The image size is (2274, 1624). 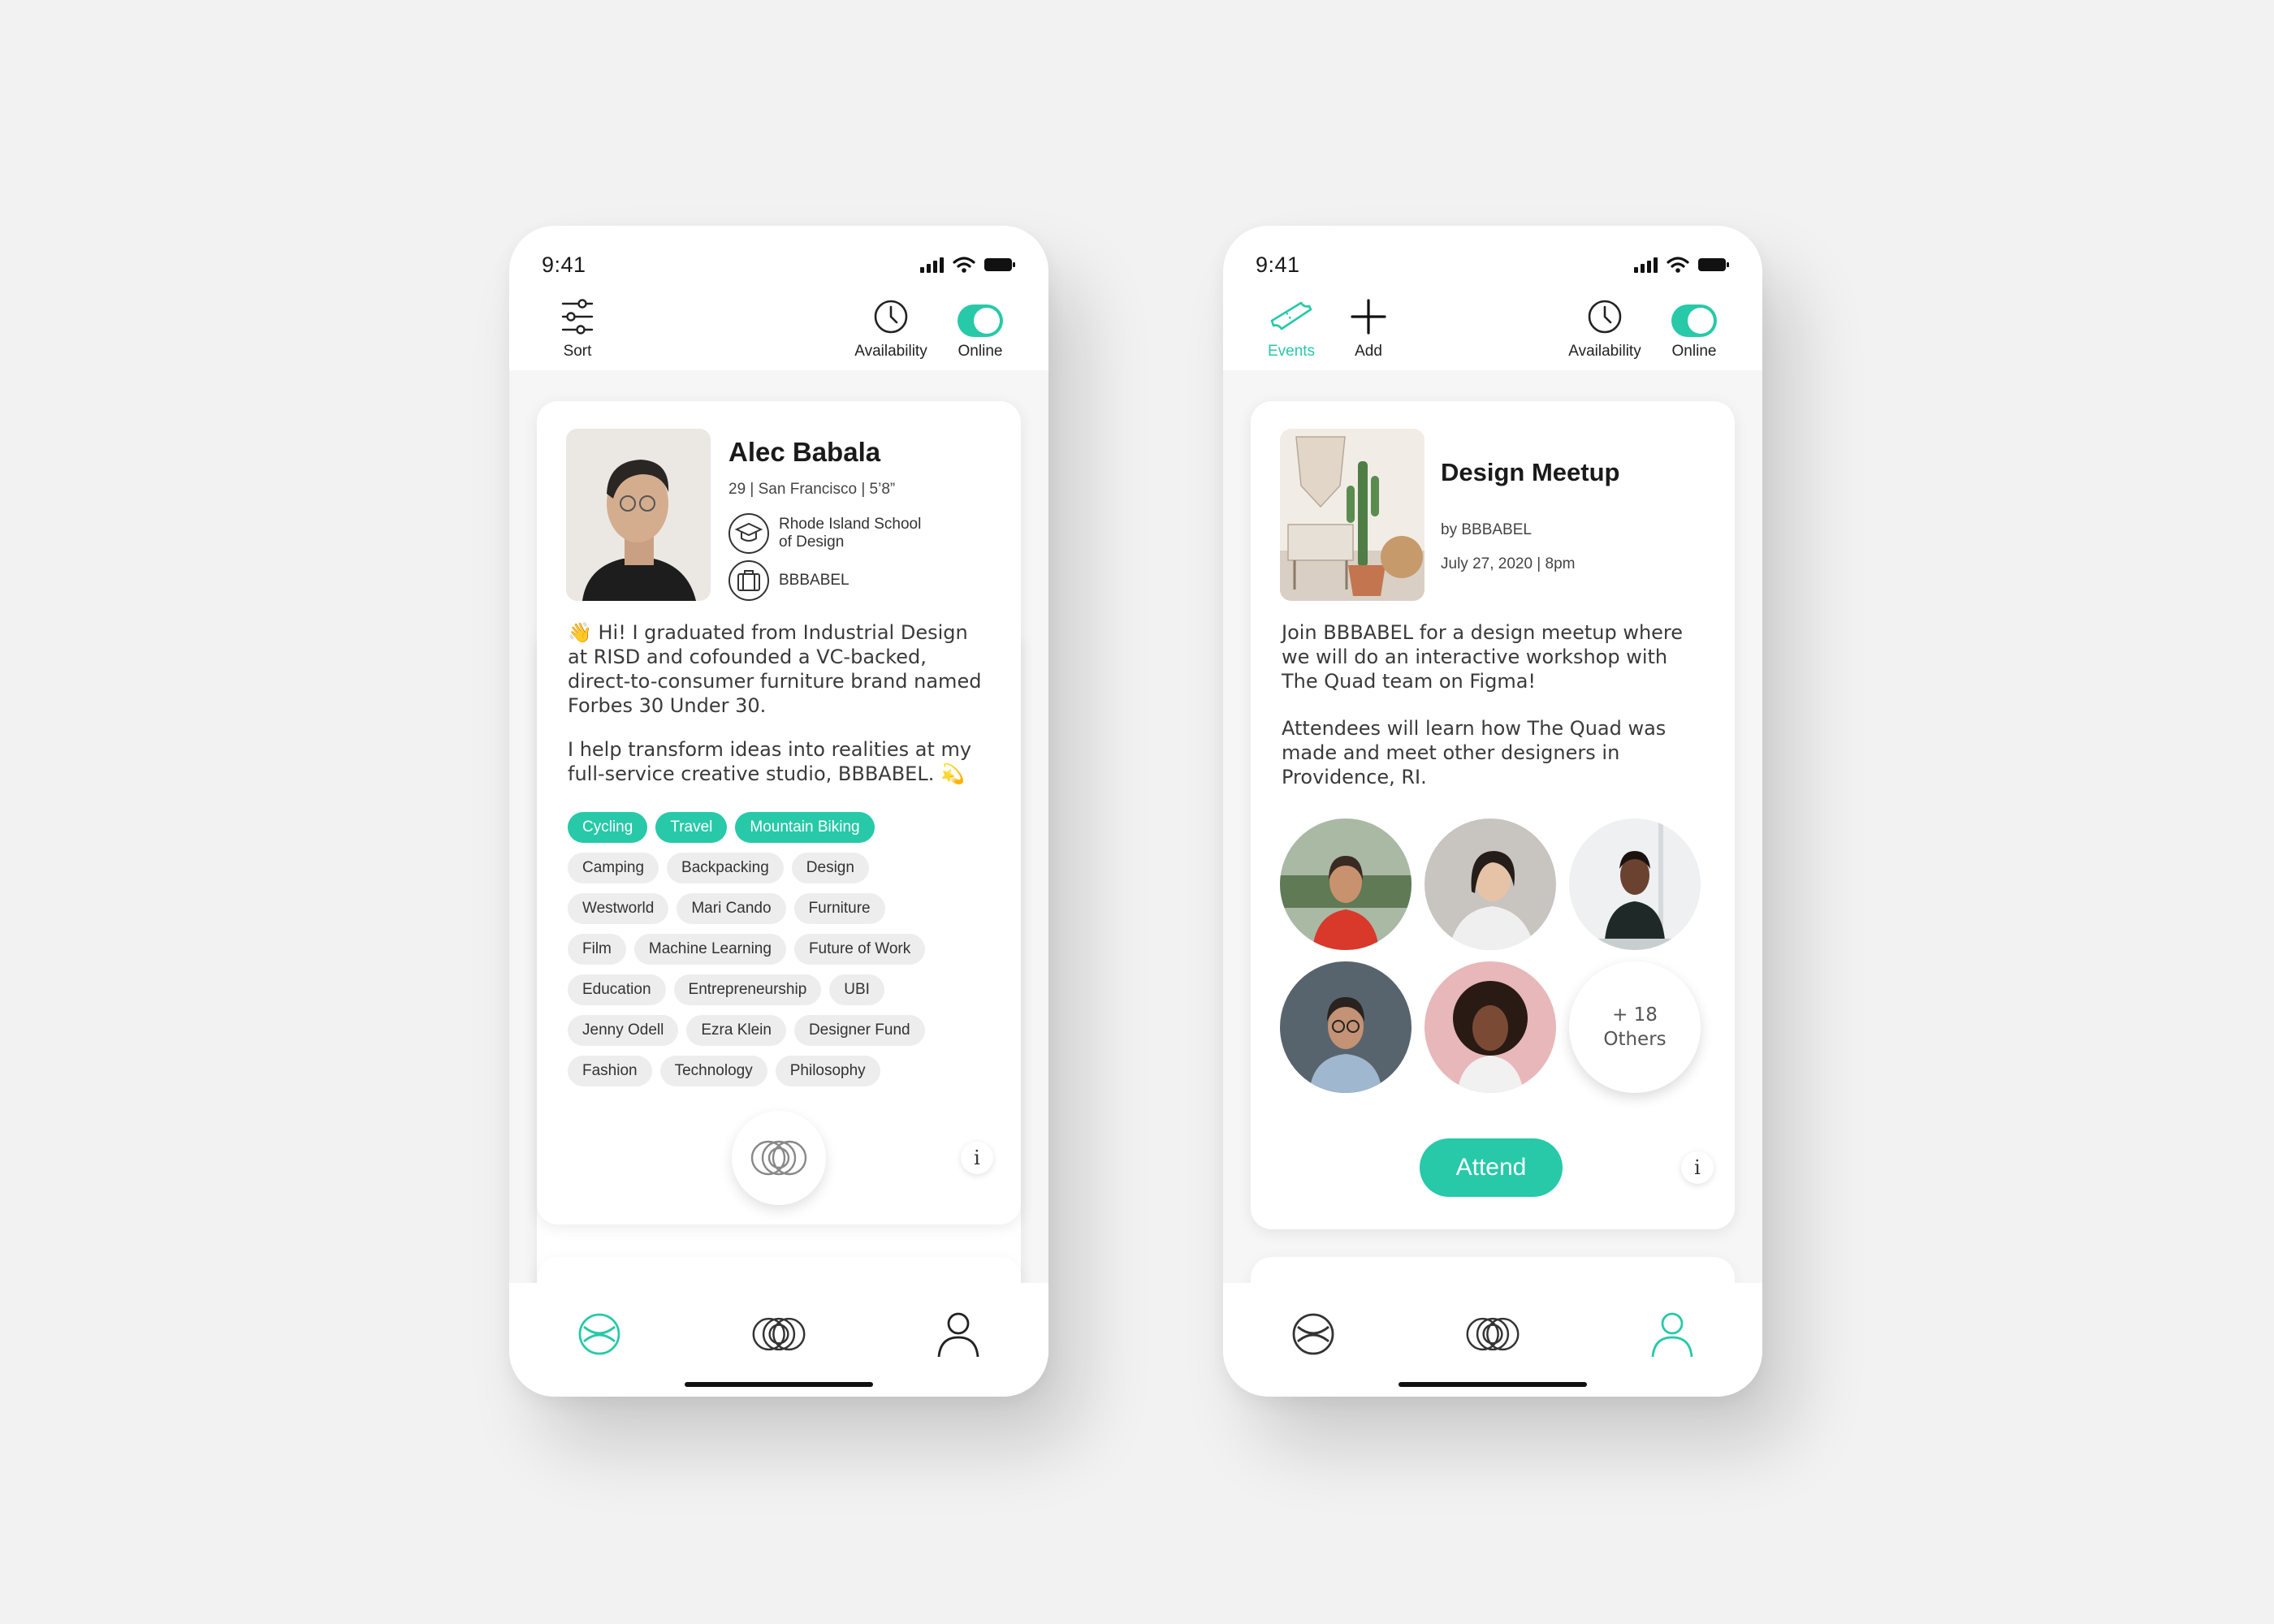 What do you see at coordinates (618, 909) in the screenshot?
I see `interest-tag: Westworld` at bounding box center [618, 909].